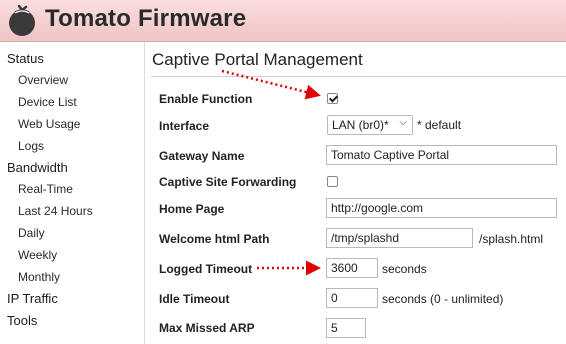 The image size is (566, 344). Describe the element at coordinates (257, 59) in the screenshot. I see `section-title: Captive Portal Management` at that location.